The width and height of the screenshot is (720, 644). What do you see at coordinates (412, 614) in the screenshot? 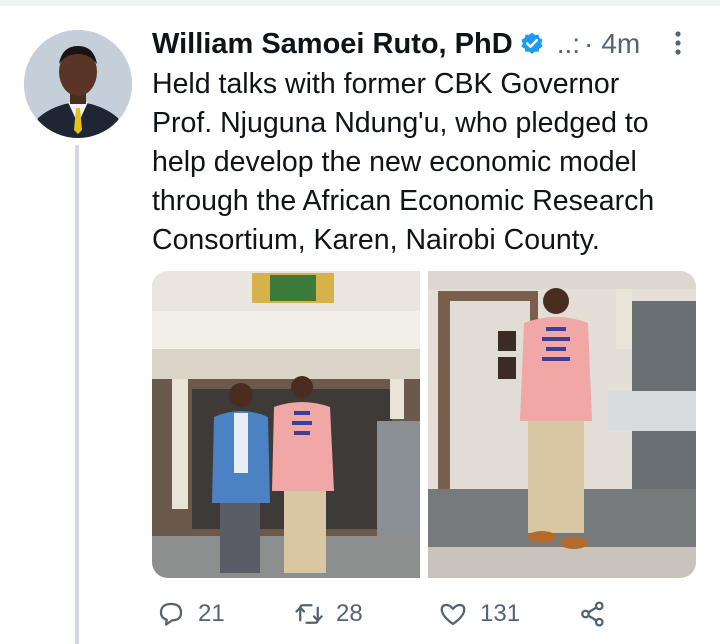
I see `tweet-actions: 21 28 131` at bounding box center [412, 614].